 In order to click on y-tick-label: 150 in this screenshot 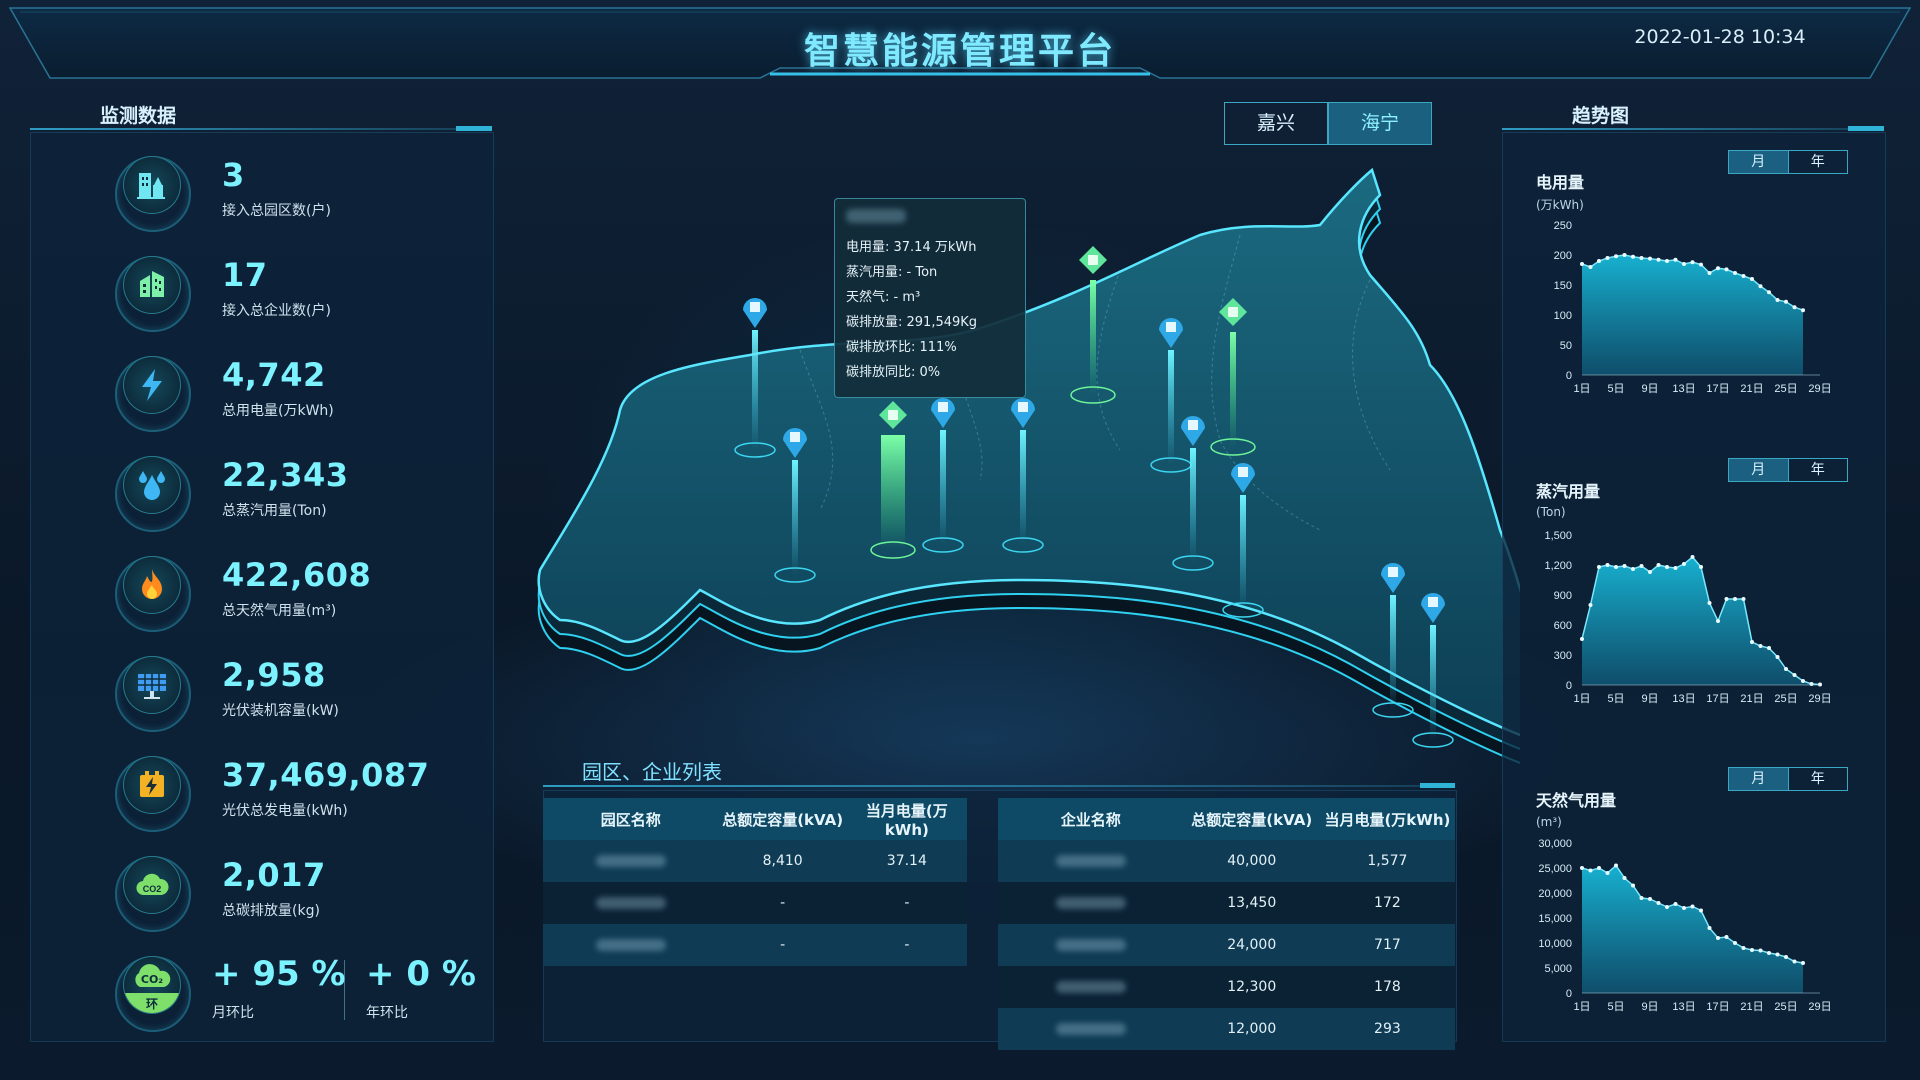, I will do `click(1563, 286)`.